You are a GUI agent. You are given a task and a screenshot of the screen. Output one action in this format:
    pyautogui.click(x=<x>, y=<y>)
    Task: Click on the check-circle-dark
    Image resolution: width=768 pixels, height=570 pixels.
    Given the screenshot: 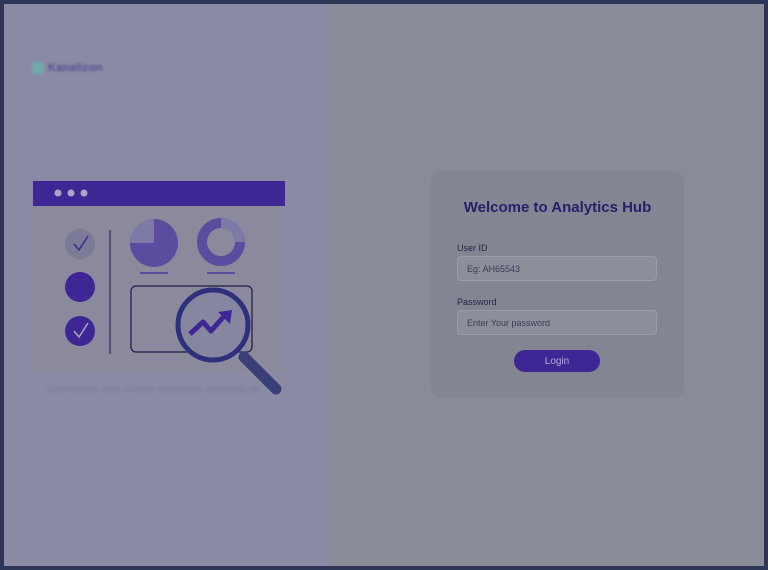 What is the action you would take?
    pyautogui.click(x=80, y=331)
    